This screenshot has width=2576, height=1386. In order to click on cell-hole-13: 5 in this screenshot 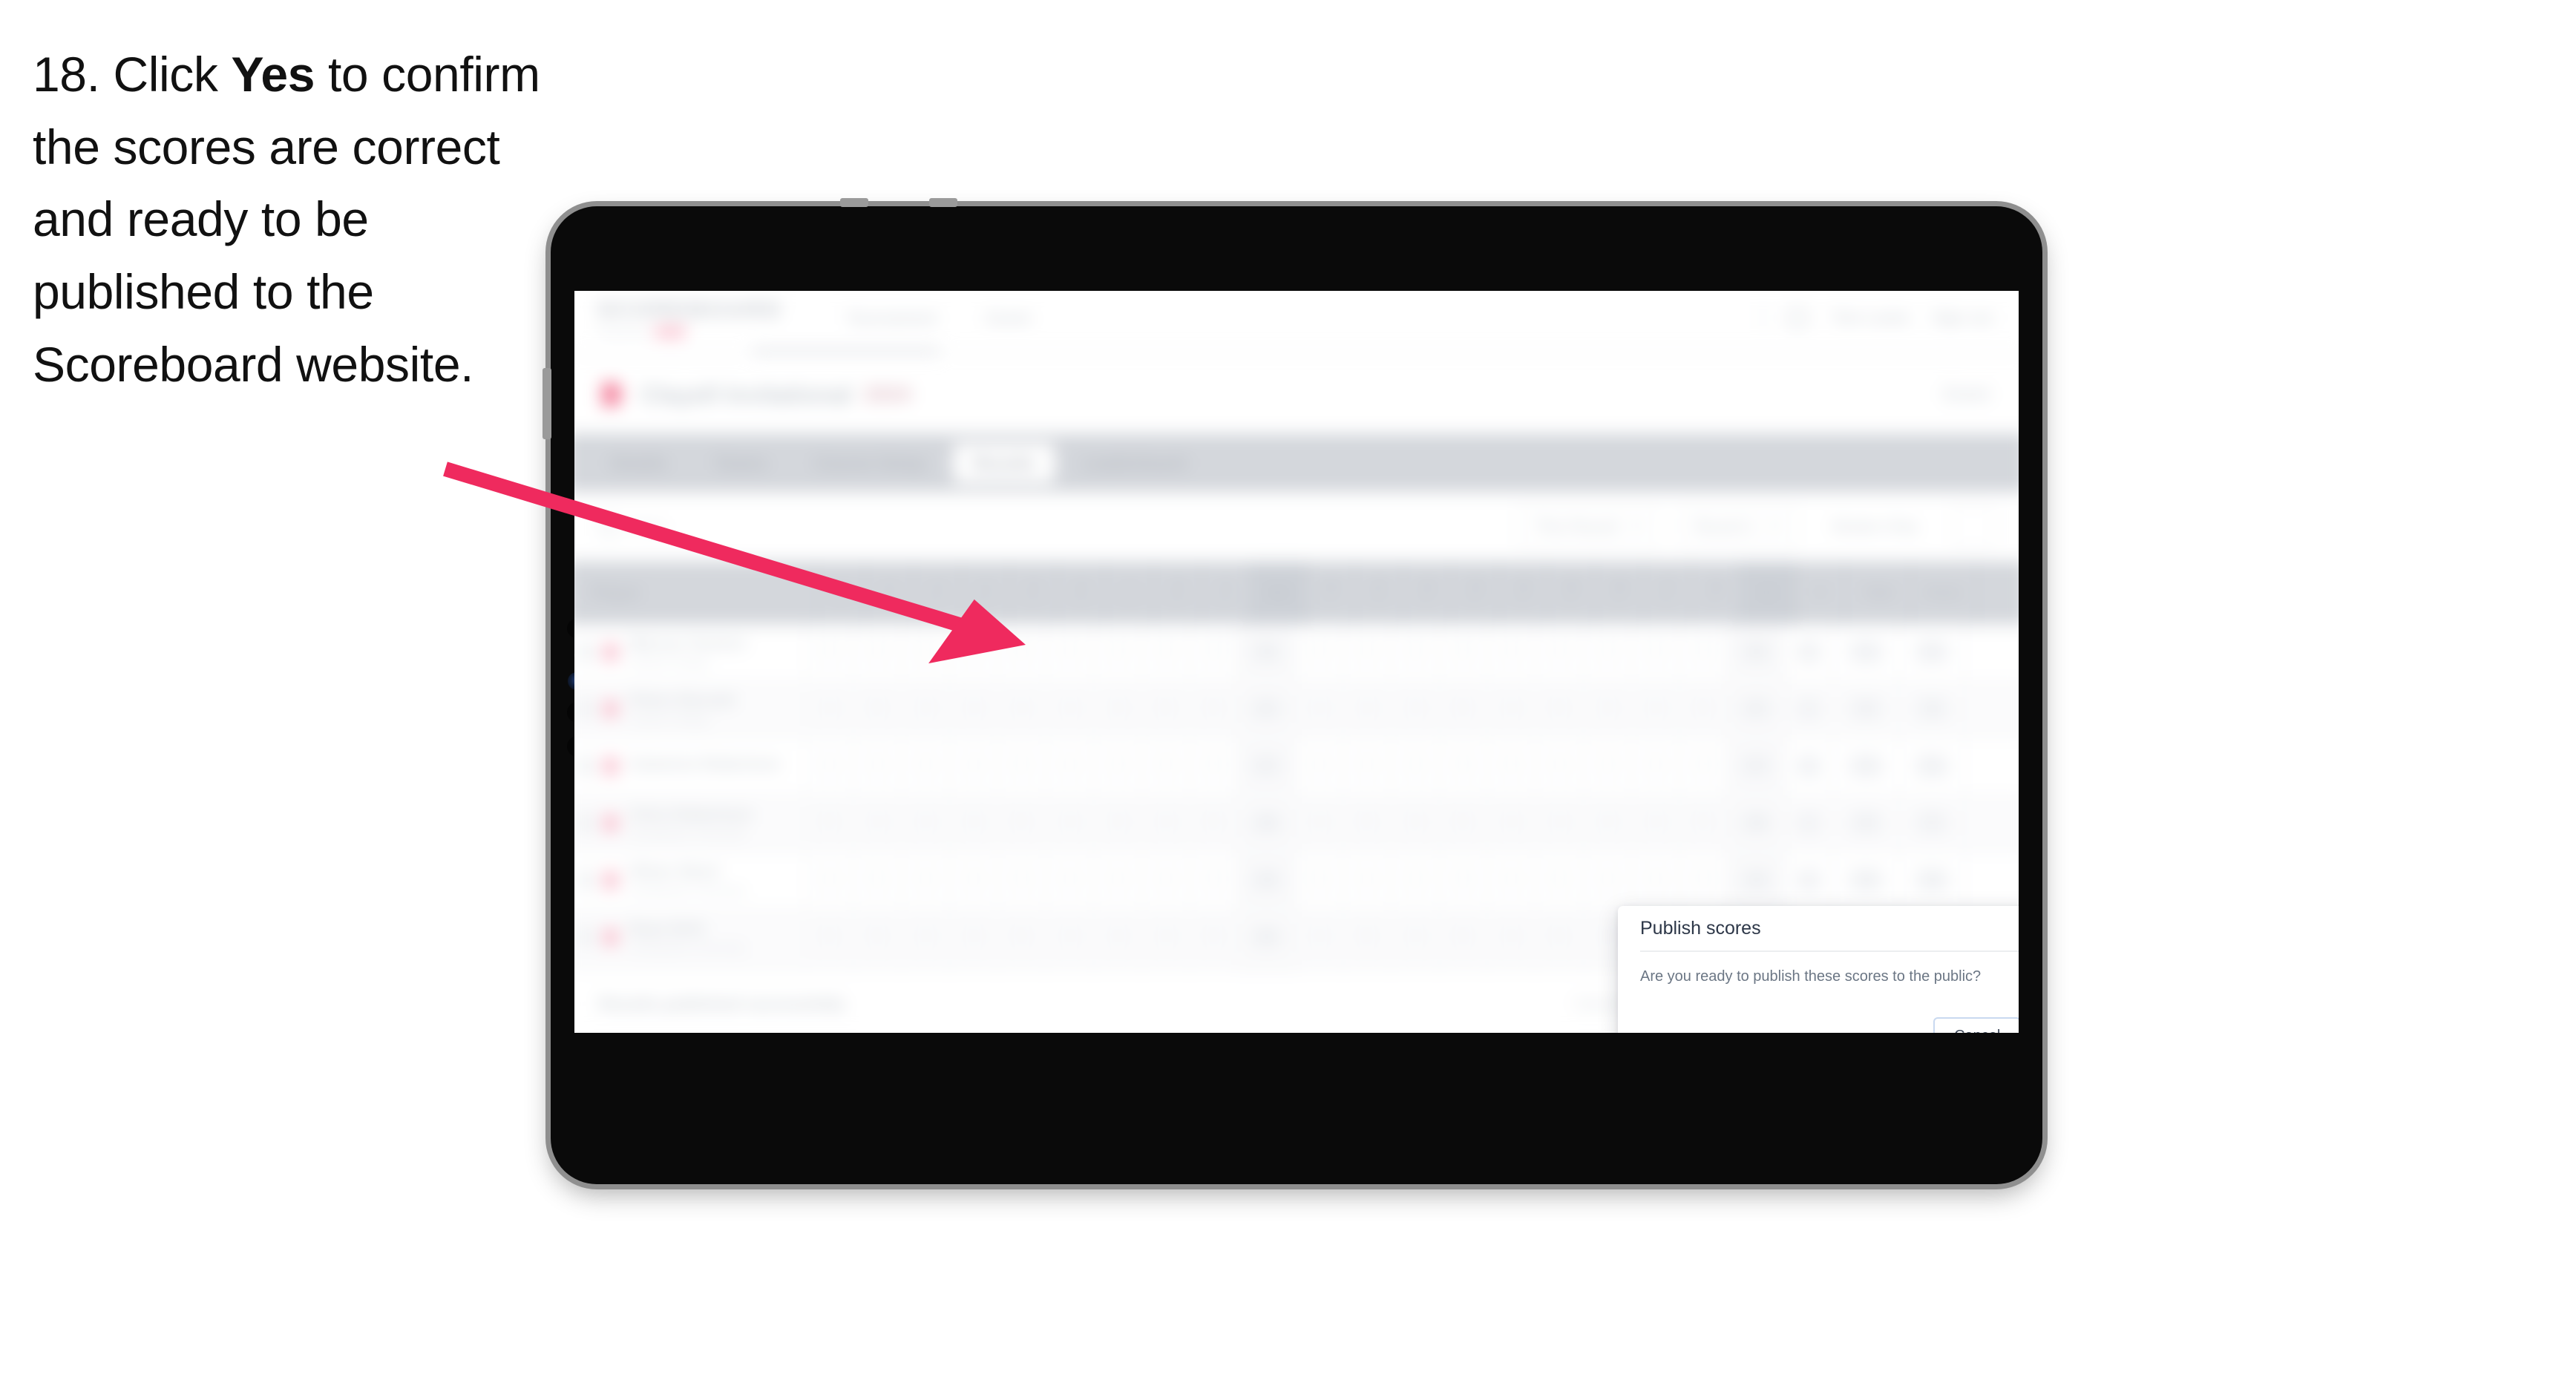, I will do `click(1464, 709)`.